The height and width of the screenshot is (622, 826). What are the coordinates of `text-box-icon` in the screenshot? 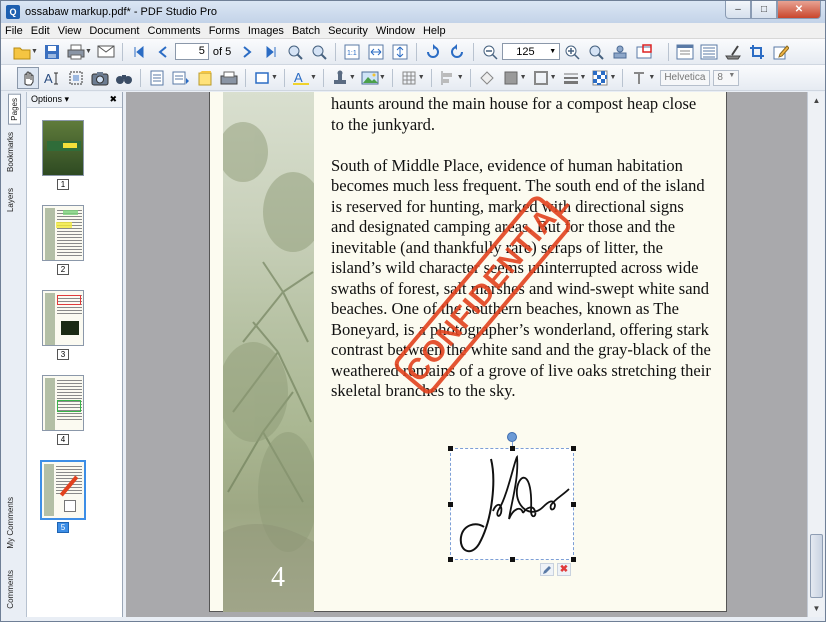 It's located at (181, 78).